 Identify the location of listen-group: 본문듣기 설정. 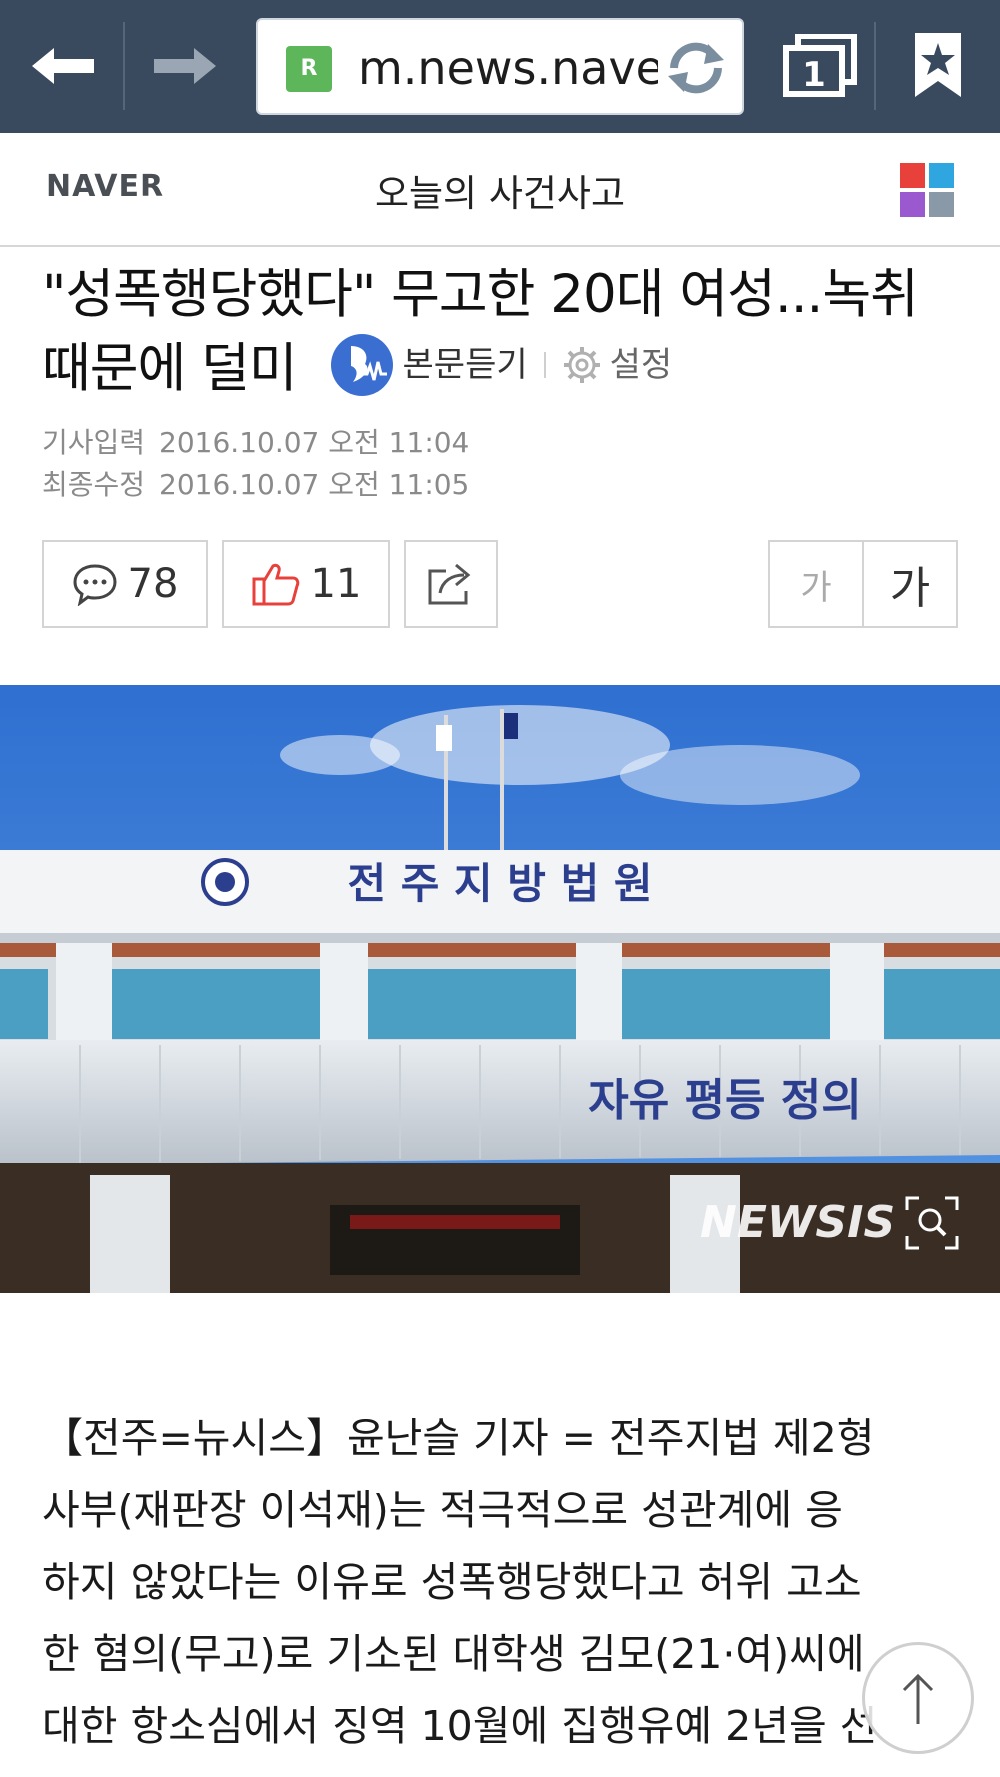
(501, 365).